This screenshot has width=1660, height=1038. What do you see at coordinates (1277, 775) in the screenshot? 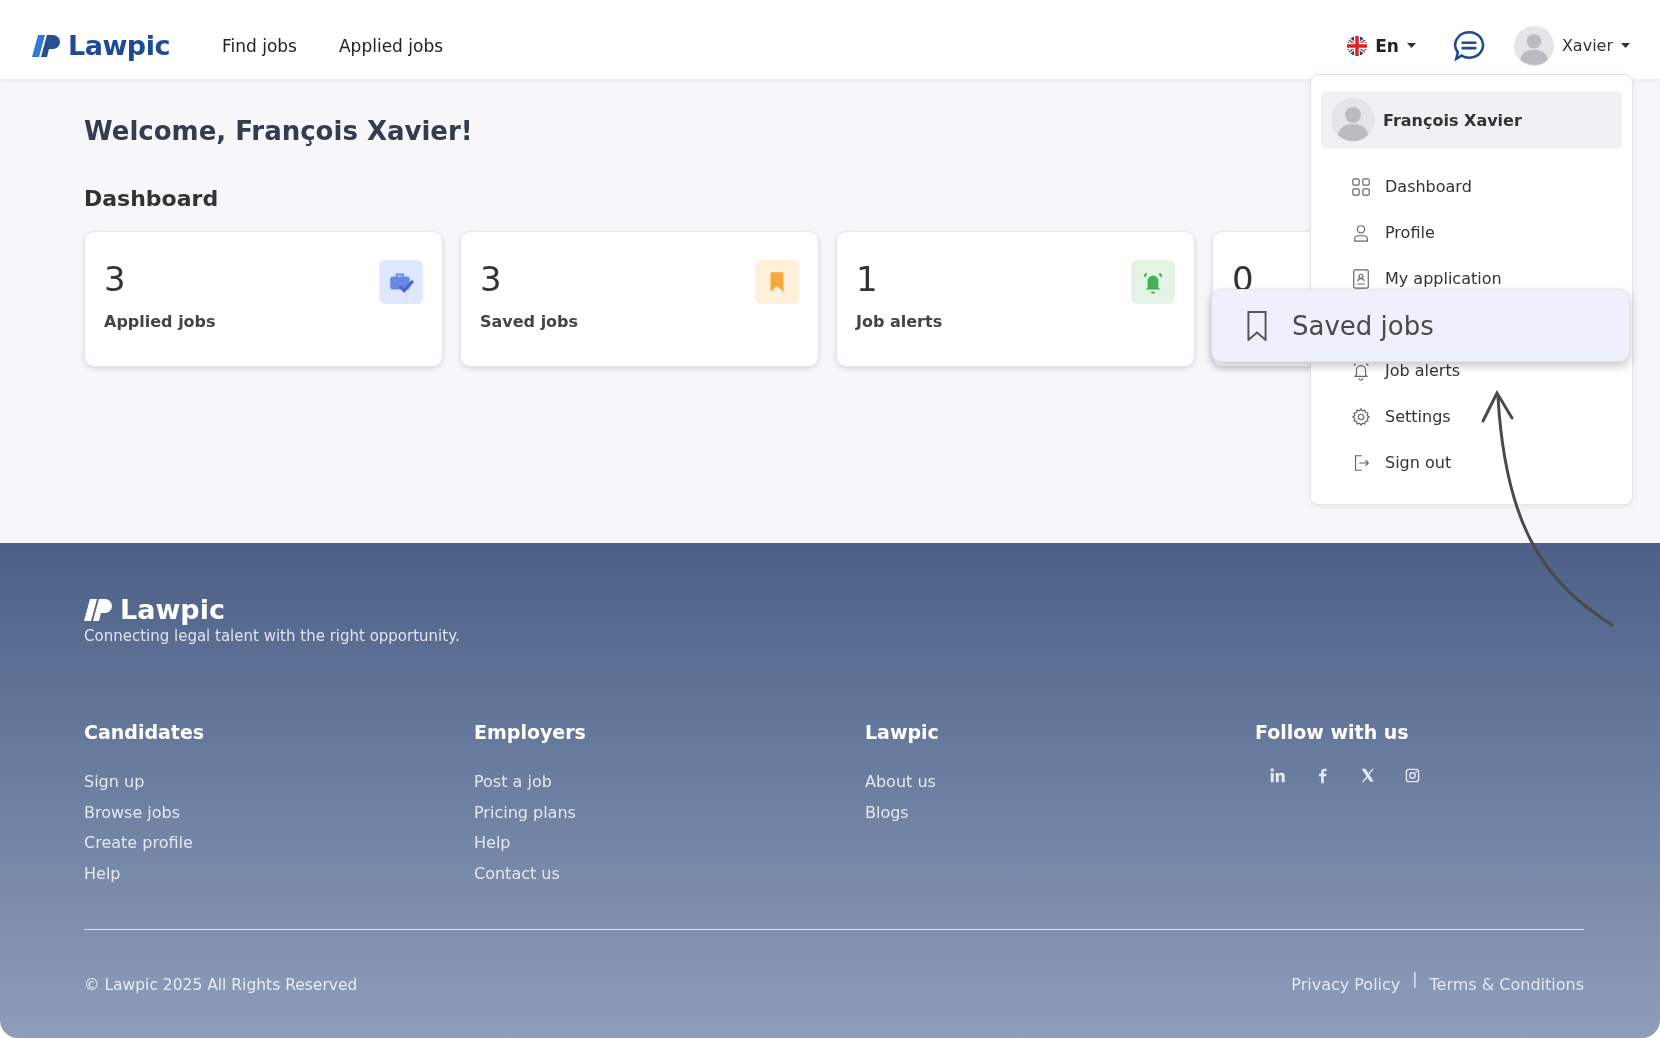
I see `linkedin-icon` at bounding box center [1277, 775].